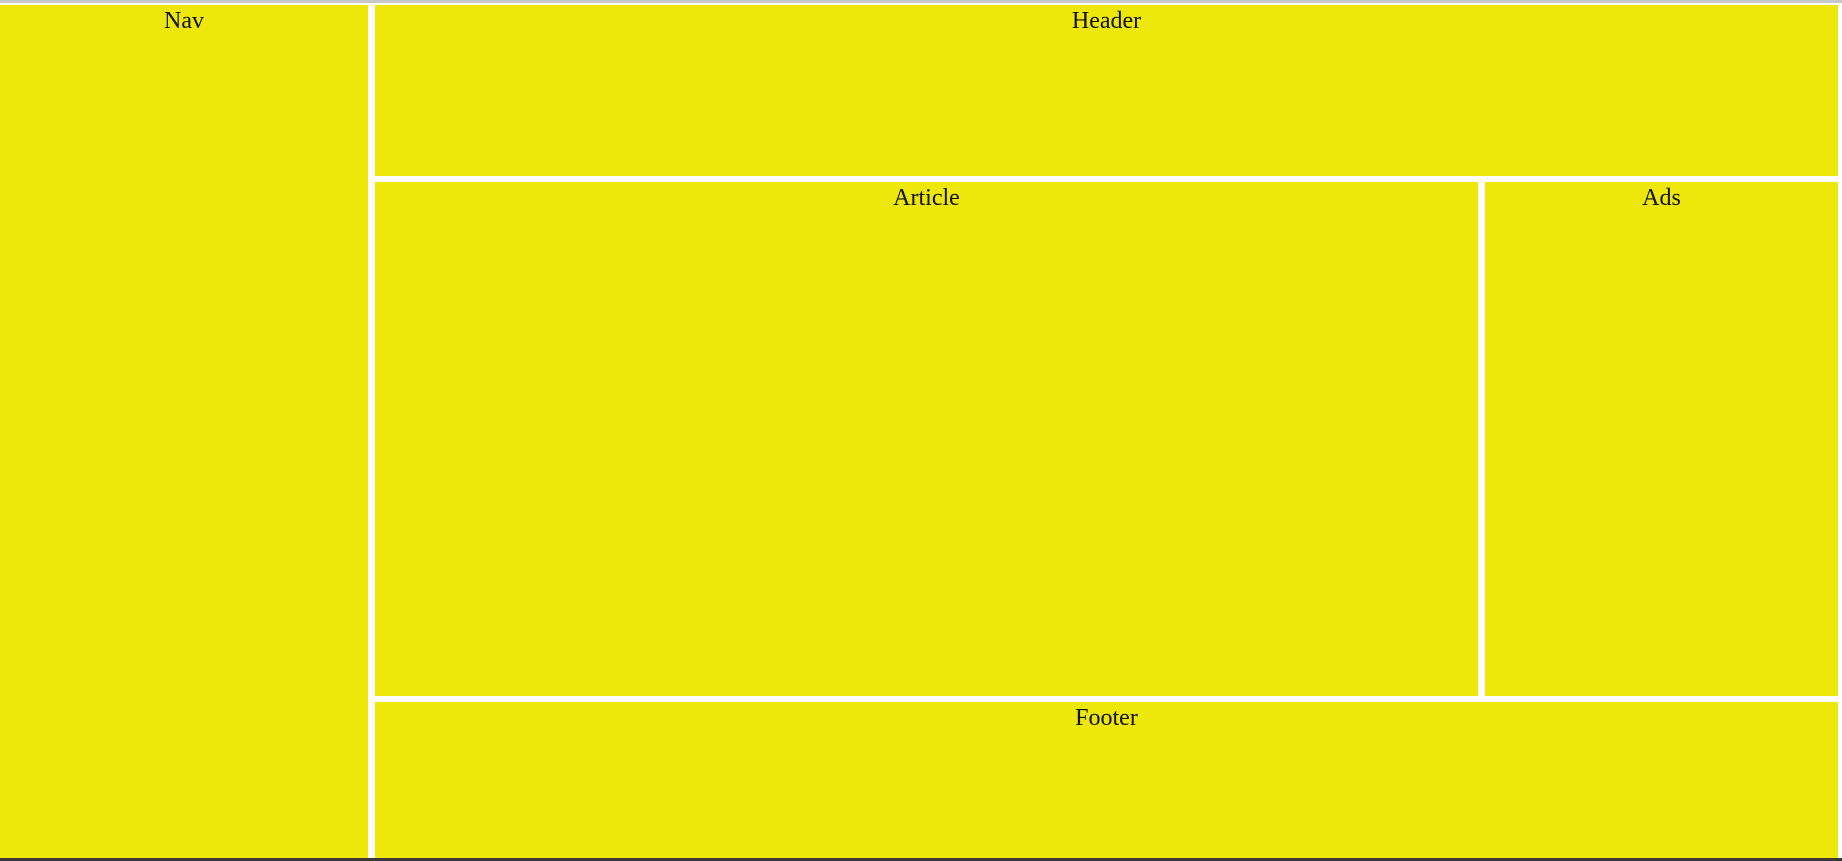 The width and height of the screenshot is (1842, 861). I want to click on footer-panel: Footer, so click(1106, 780).